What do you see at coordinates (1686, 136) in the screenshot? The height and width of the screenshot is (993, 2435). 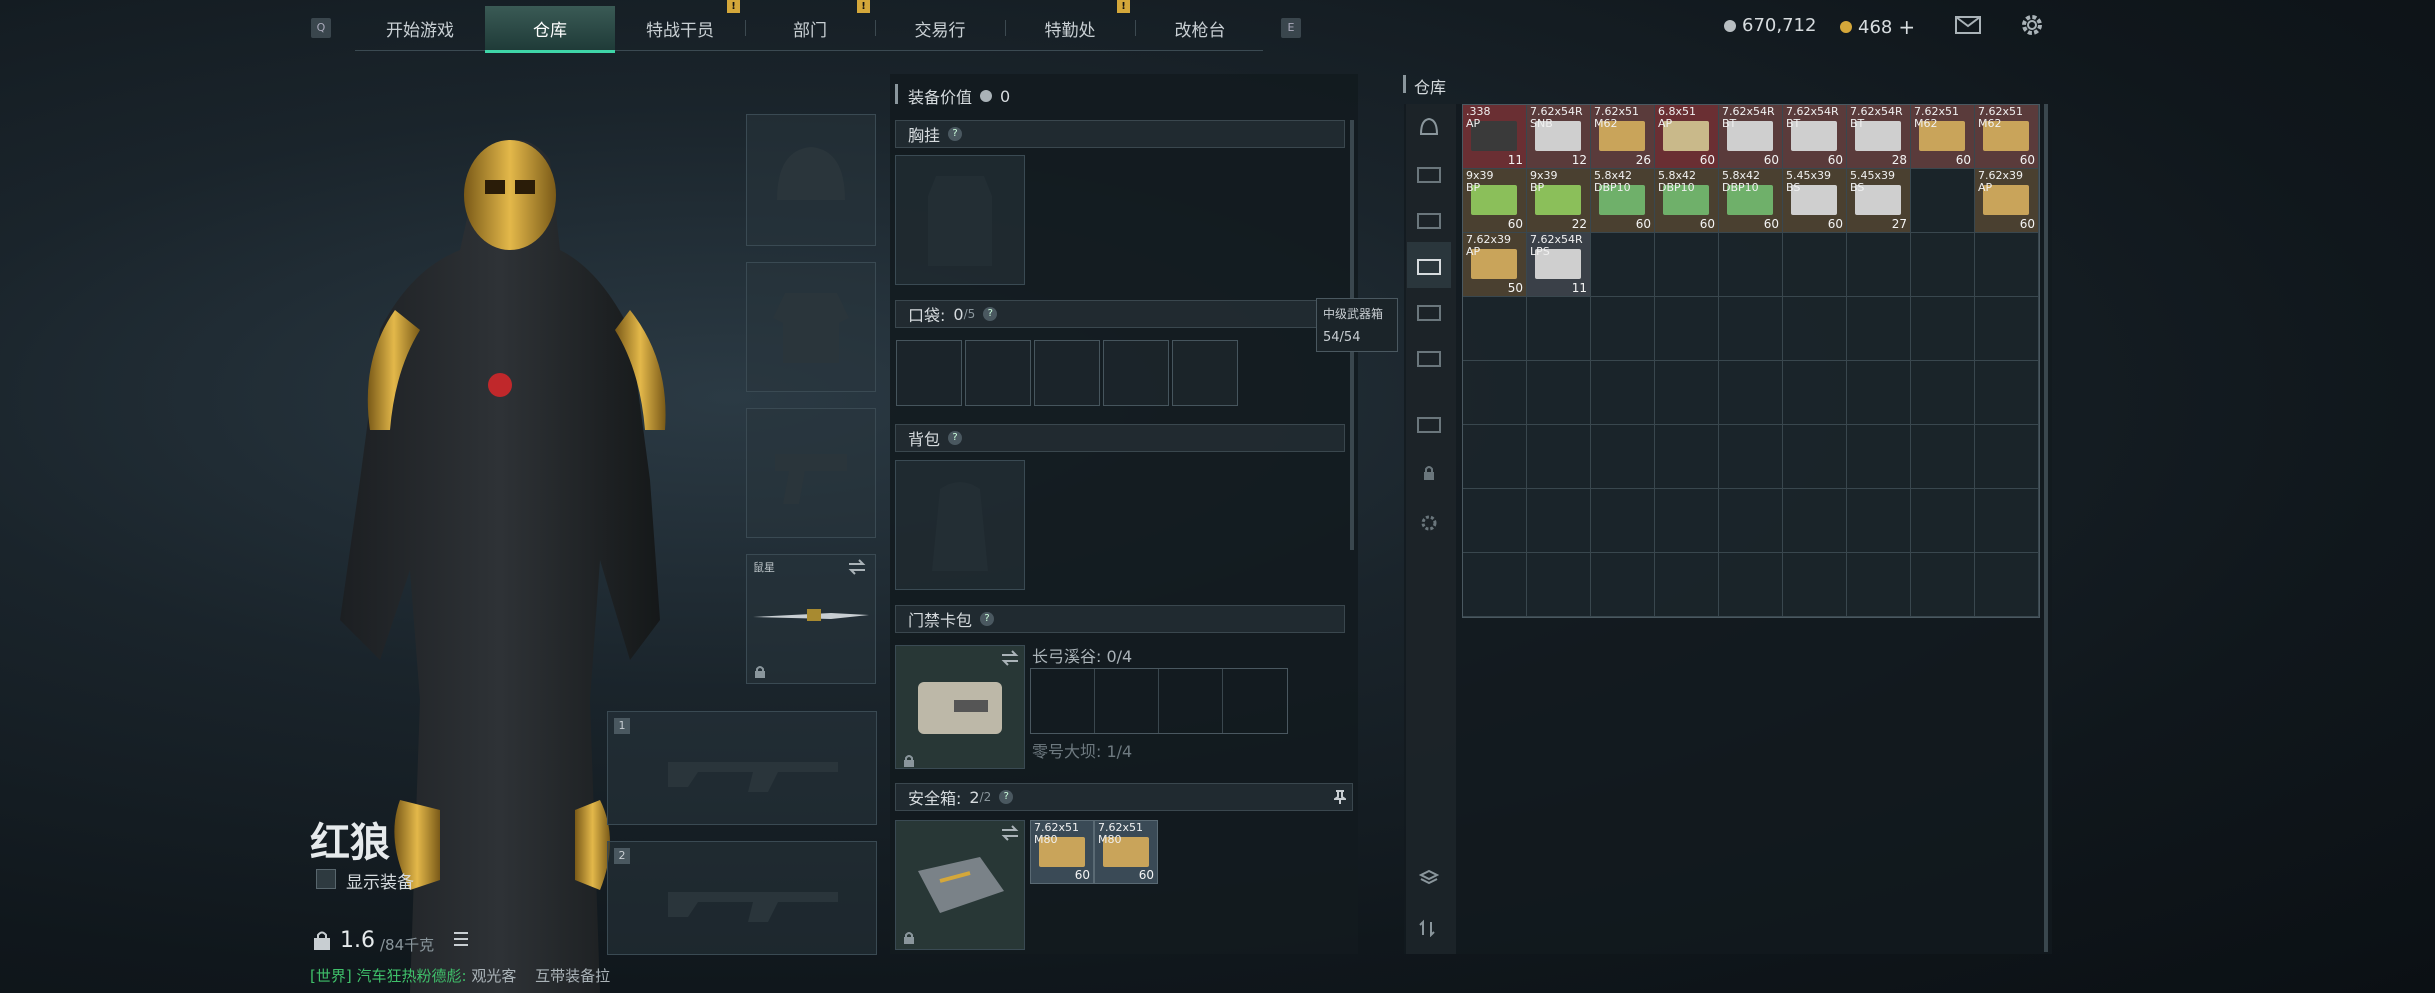 I see `storage-item: 6.8x51 AP 60` at bounding box center [1686, 136].